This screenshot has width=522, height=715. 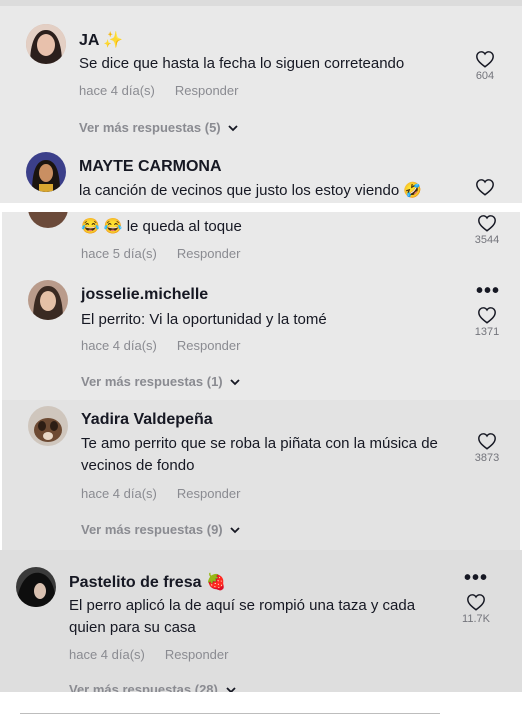 I want to click on like-button: 604, so click(x=485, y=66).